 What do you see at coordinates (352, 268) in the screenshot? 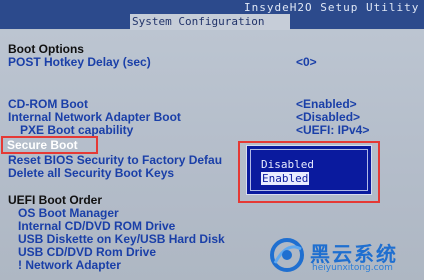
I see `watermark-url: heiyunxitong.com` at bounding box center [352, 268].